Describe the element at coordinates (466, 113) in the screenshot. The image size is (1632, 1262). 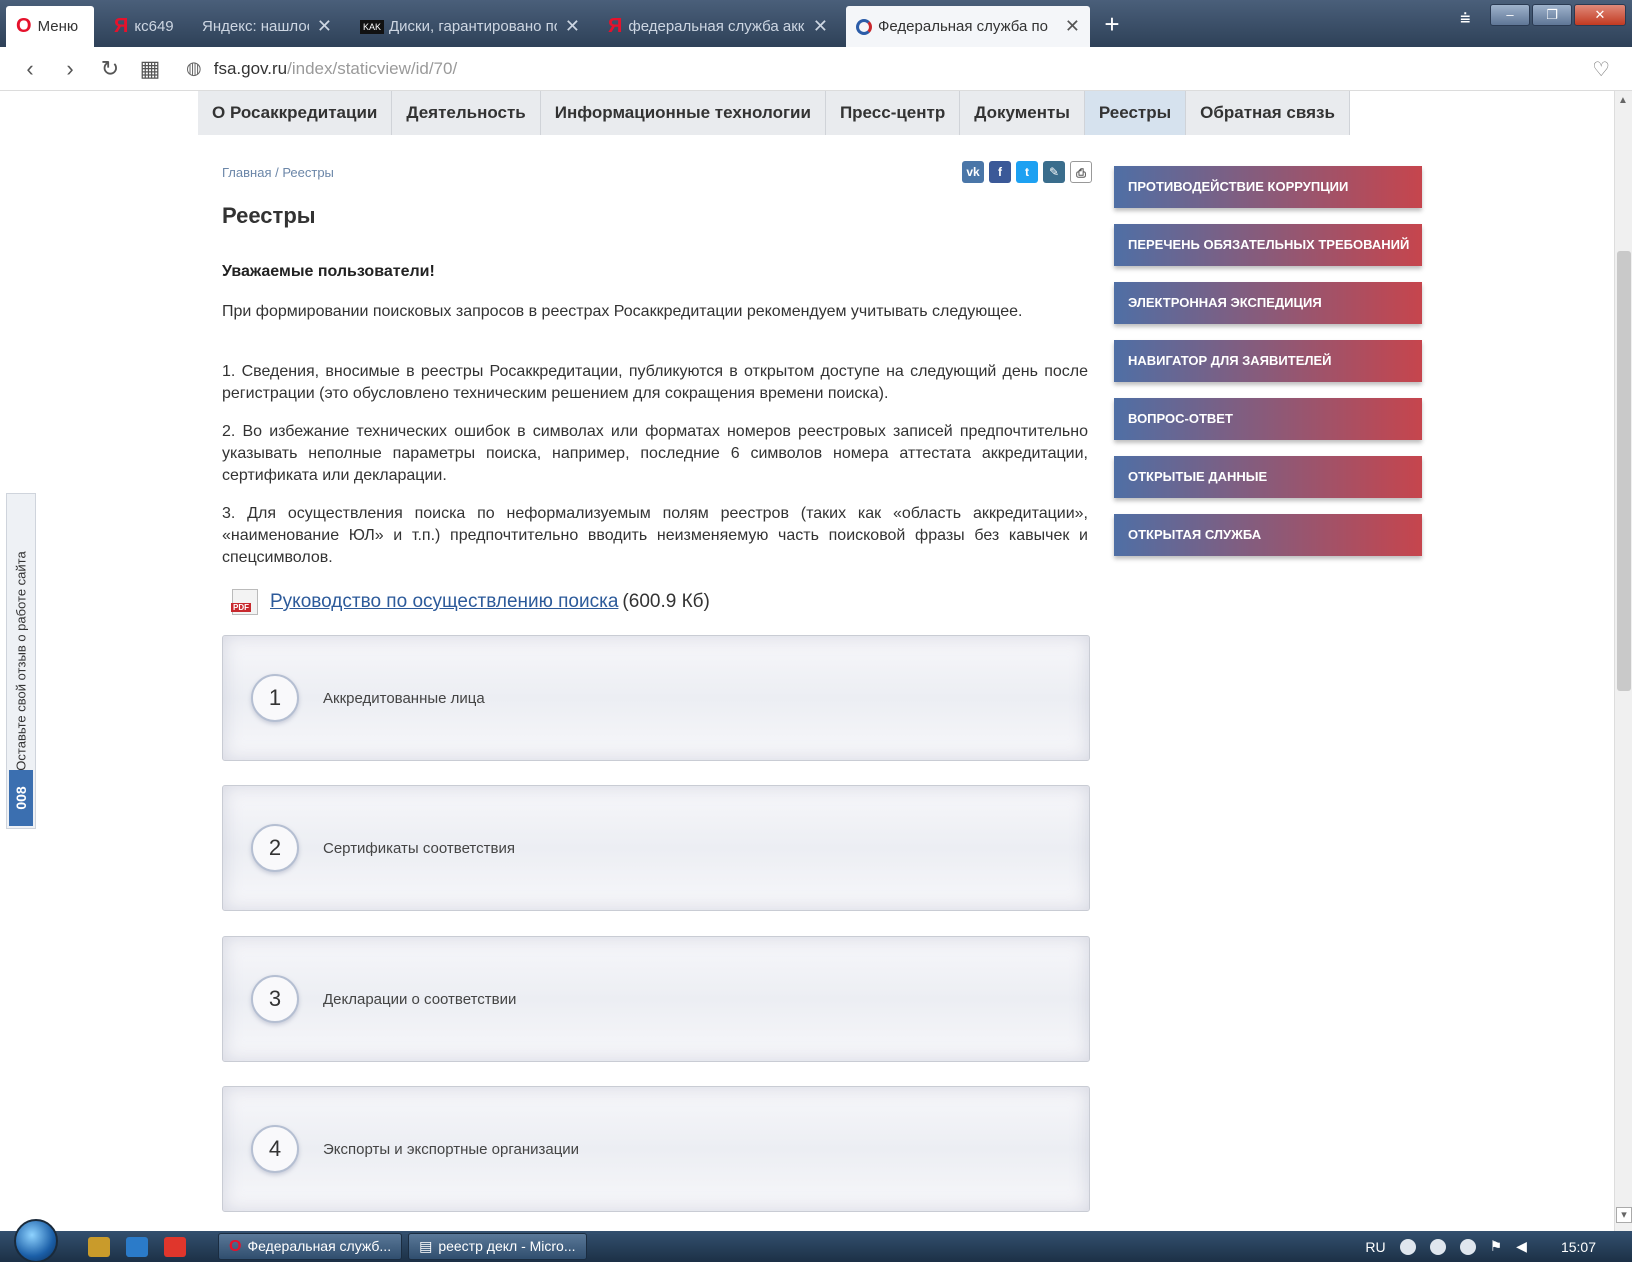
I see `nav-item-activity: Деятельность` at that location.